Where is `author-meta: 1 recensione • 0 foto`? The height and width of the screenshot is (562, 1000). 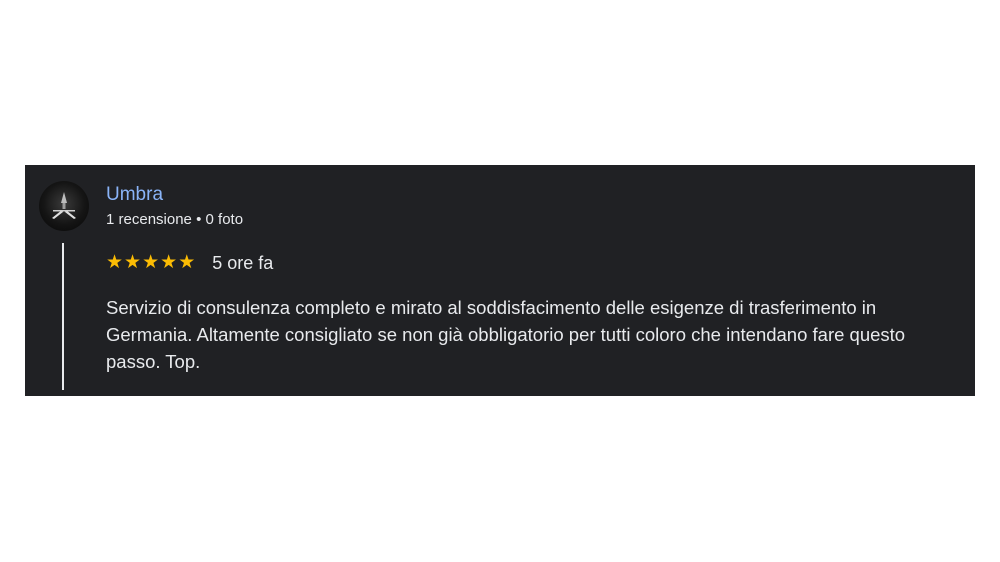 author-meta: 1 recensione • 0 foto is located at coordinates (174, 219).